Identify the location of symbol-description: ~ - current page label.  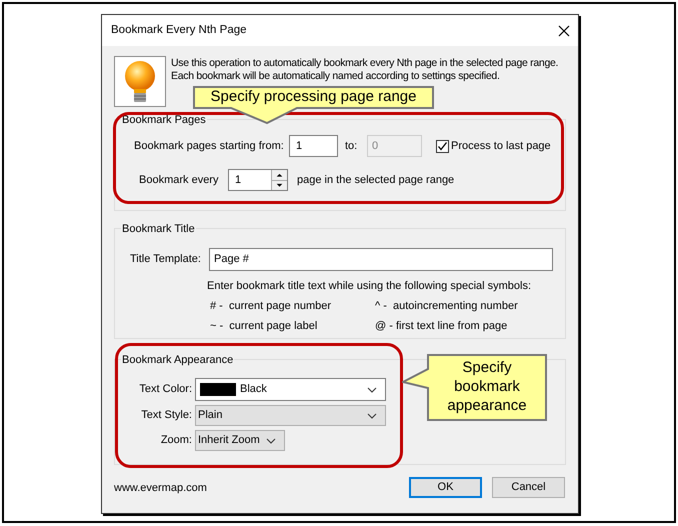
(264, 326).